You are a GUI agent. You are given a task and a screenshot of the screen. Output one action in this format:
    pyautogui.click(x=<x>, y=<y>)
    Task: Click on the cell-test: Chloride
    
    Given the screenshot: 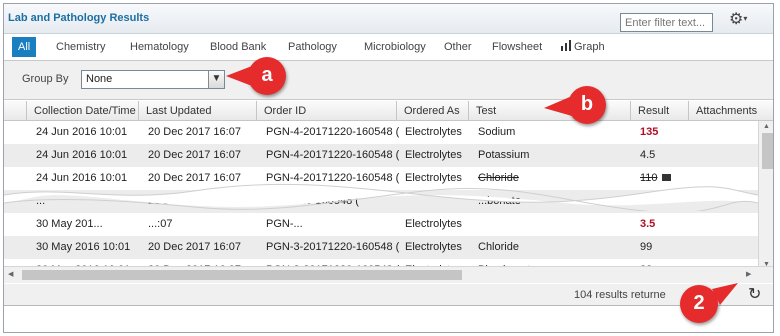 What is the action you would take?
    pyautogui.click(x=498, y=247)
    